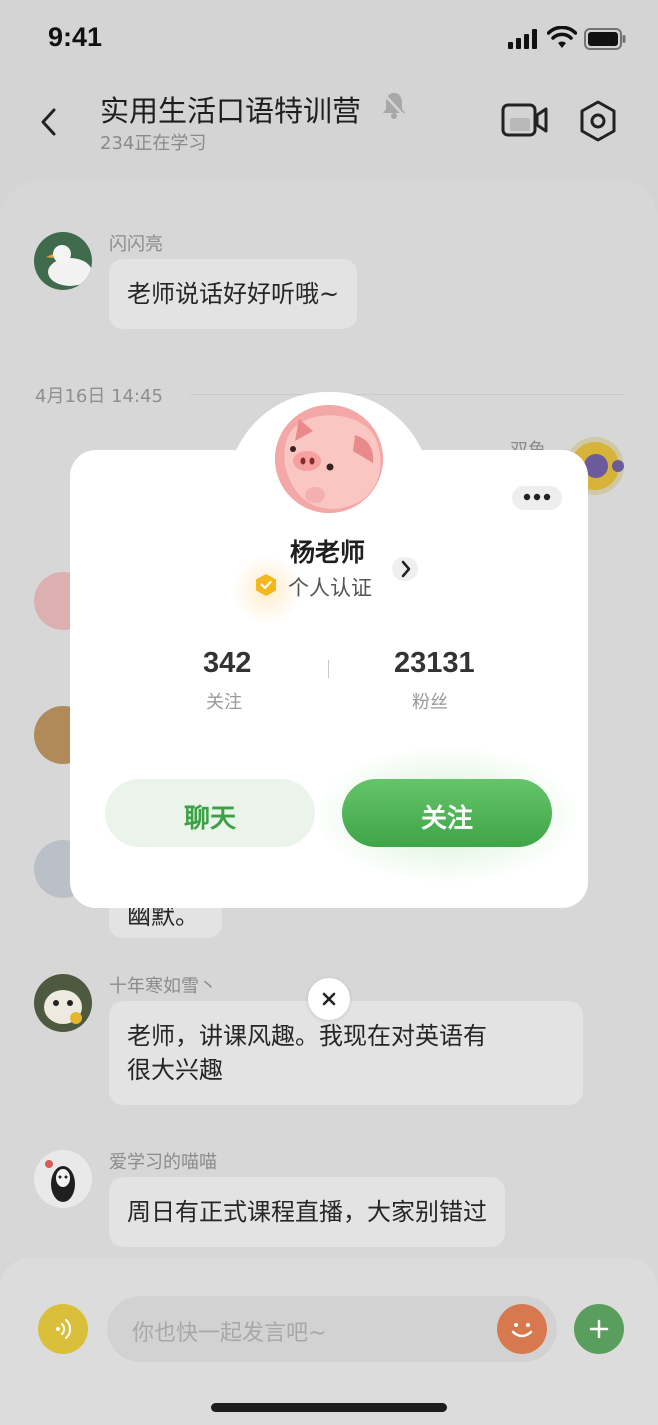 Image resolution: width=658 pixels, height=1425 pixels. Describe the element at coordinates (229, 1333) in the screenshot. I see `input-placeholder: 你也快一起发言吧~` at that location.